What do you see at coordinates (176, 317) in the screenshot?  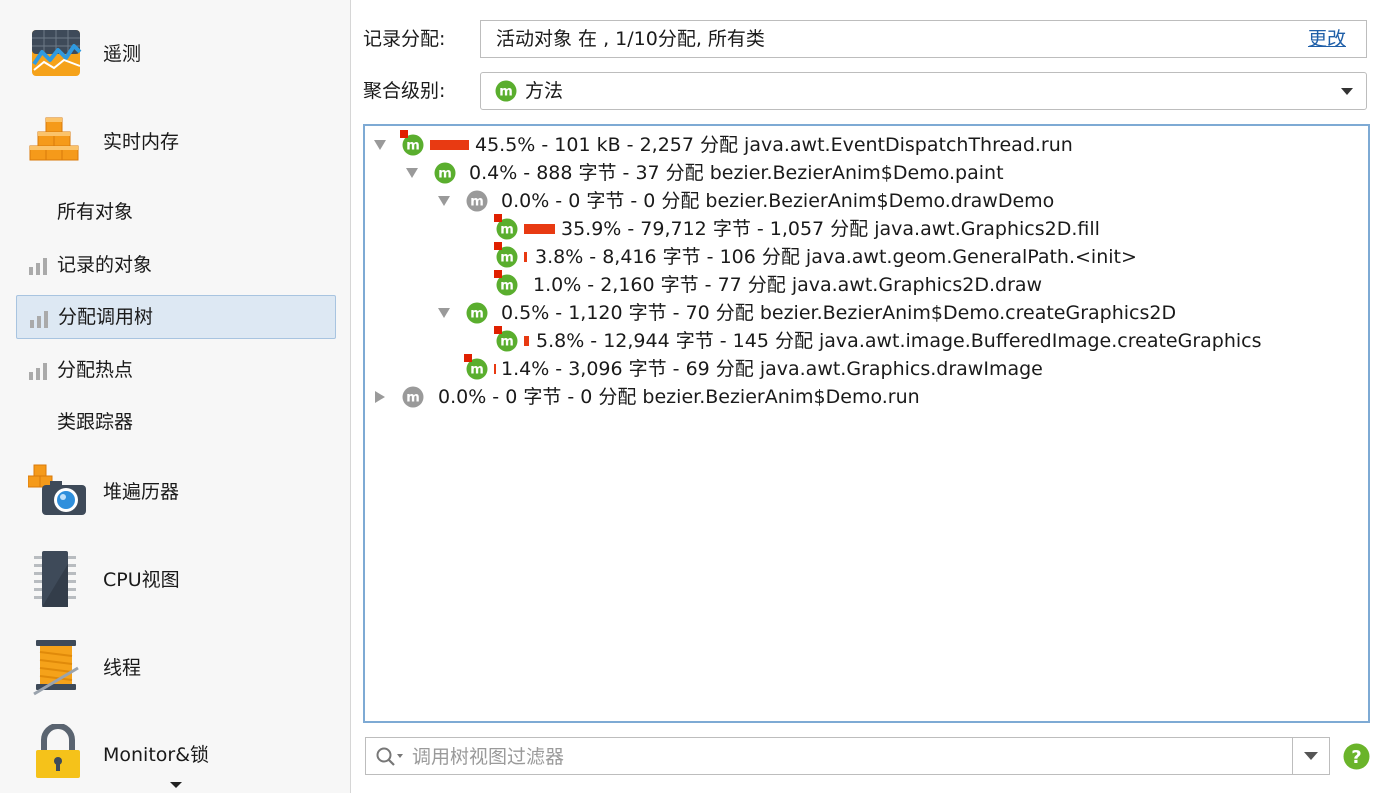 I see `nav-allocation-call-tree: 分配调用树` at bounding box center [176, 317].